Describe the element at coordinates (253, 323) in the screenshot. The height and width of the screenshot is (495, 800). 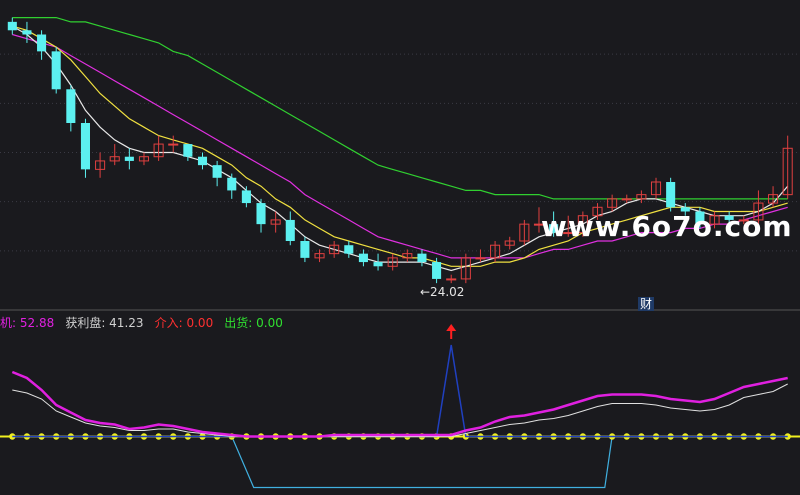
I see `indicator-exit-value: 出货: 0.00` at that location.